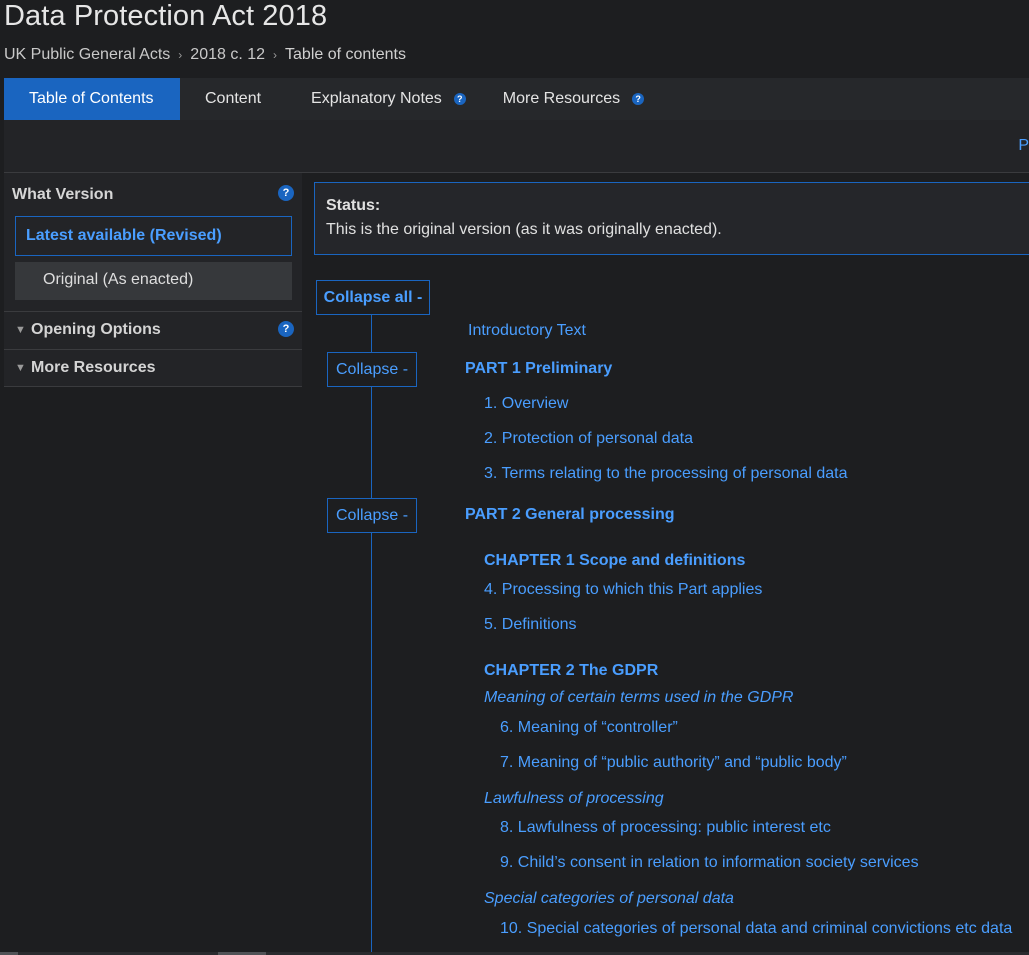 This screenshot has width=1029, height=955. What do you see at coordinates (530, 625) in the screenshot?
I see `toc-item-link: 5. Definitions` at bounding box center [530, 625].